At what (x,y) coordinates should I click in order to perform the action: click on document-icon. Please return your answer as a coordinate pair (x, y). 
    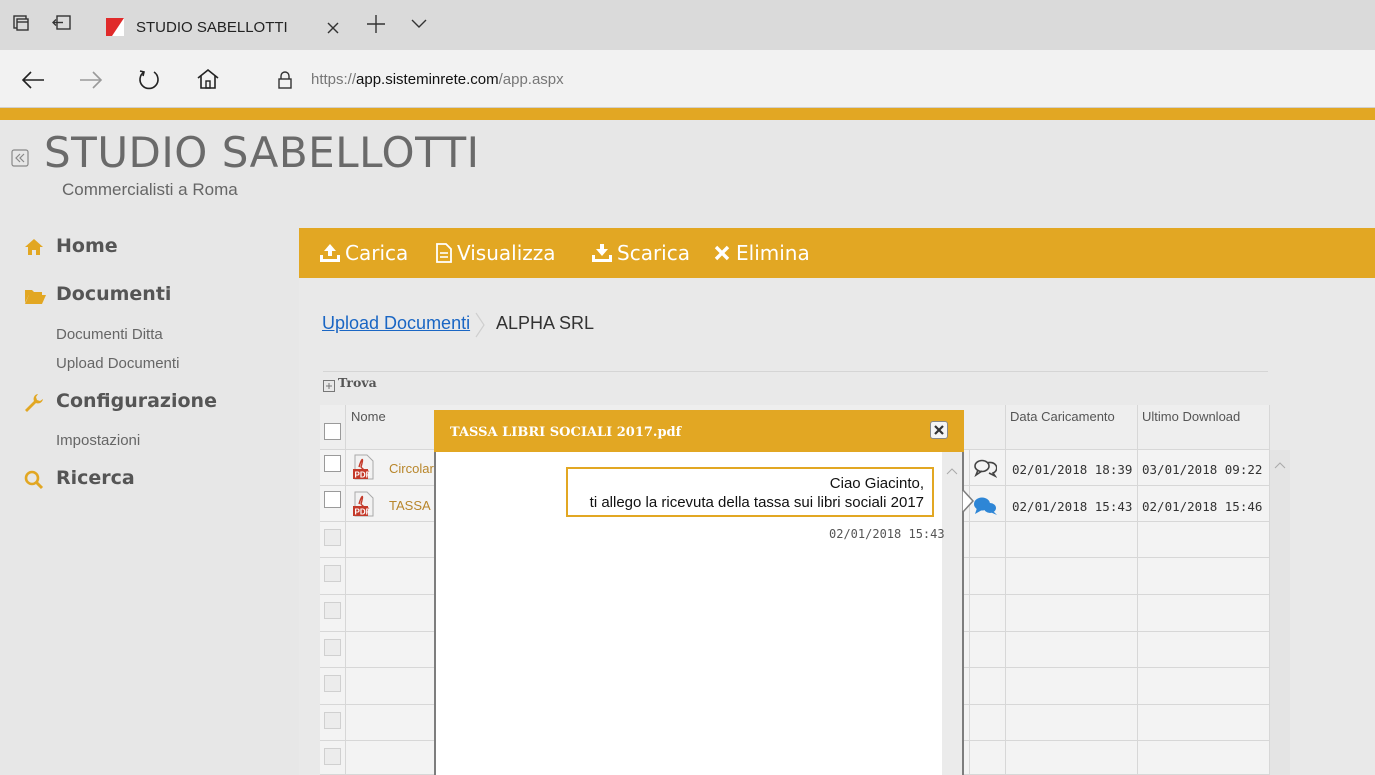
    Looking at the image, I should click on (444, 253).